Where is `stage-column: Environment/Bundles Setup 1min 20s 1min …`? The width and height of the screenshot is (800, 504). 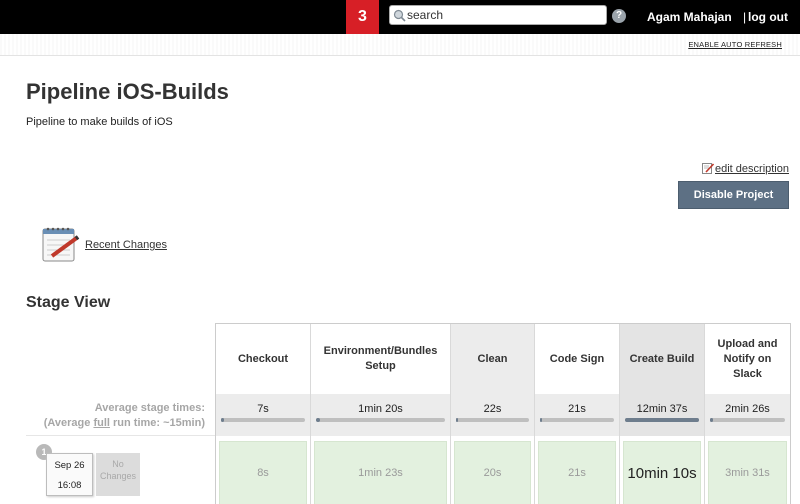
stage-column: Environment/Bundles Setup 1min 20s 1min … is located at coordinates (380, 414).